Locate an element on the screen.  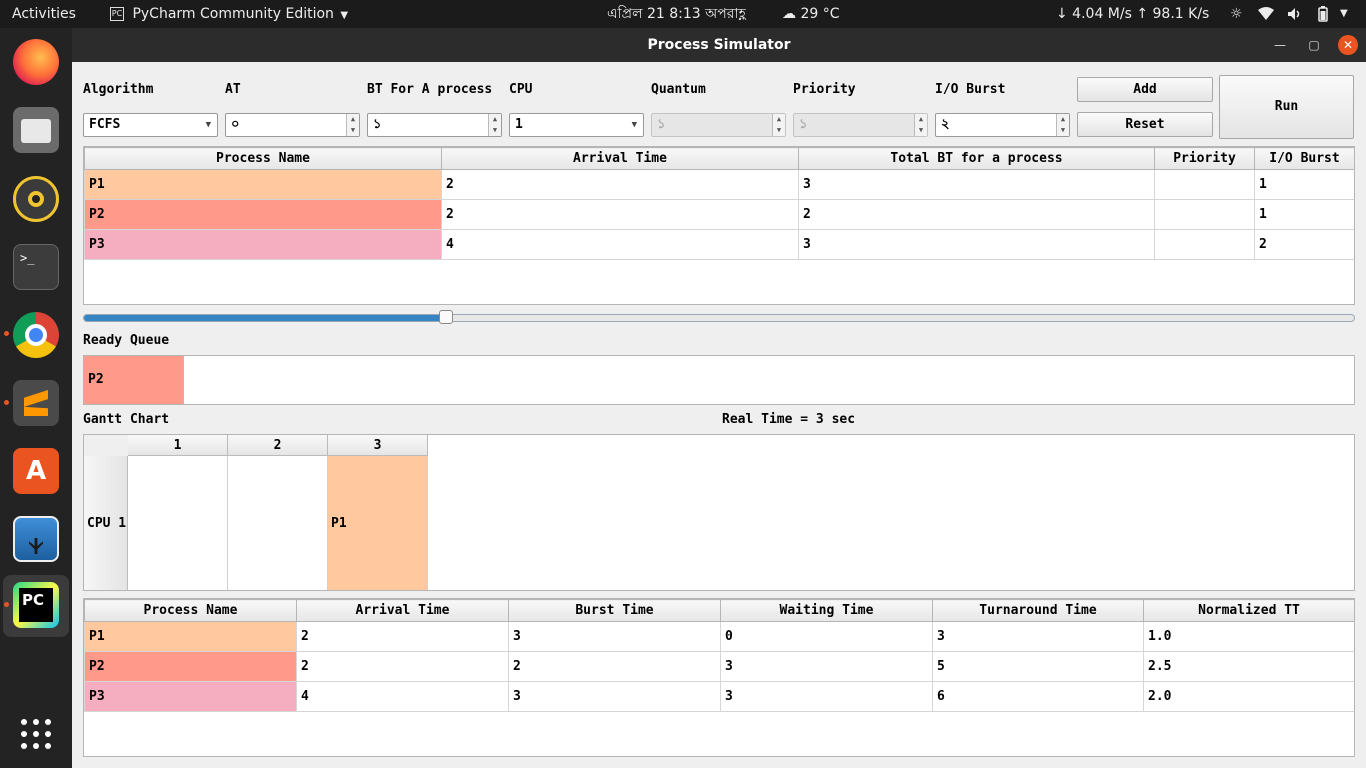
at-spinbox: ০ ▲ ▼ is located at coordinates (292, 125).